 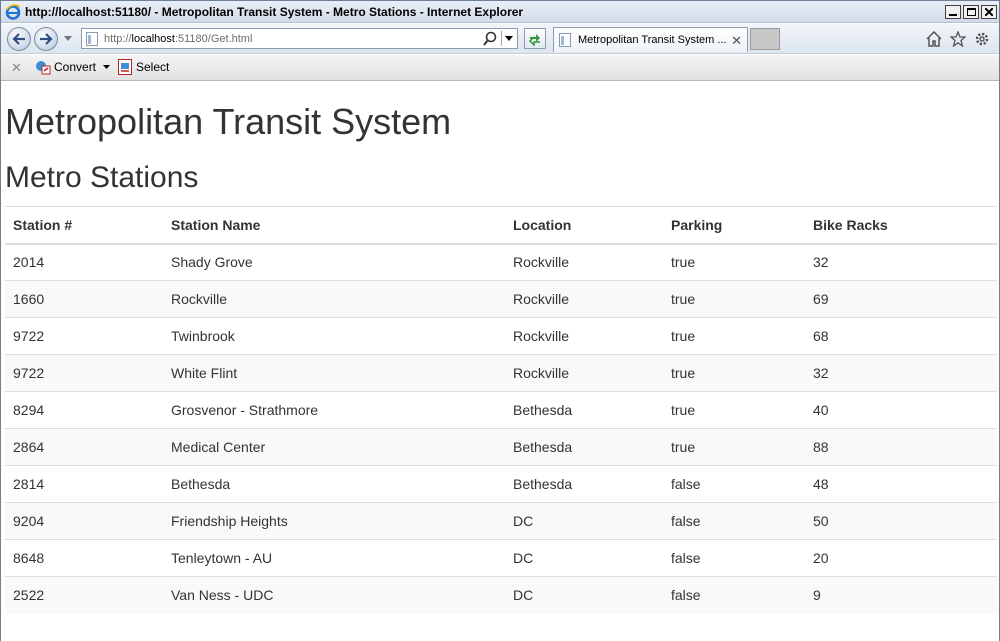 I want to click on select-icon, so click(x=125, y=67).